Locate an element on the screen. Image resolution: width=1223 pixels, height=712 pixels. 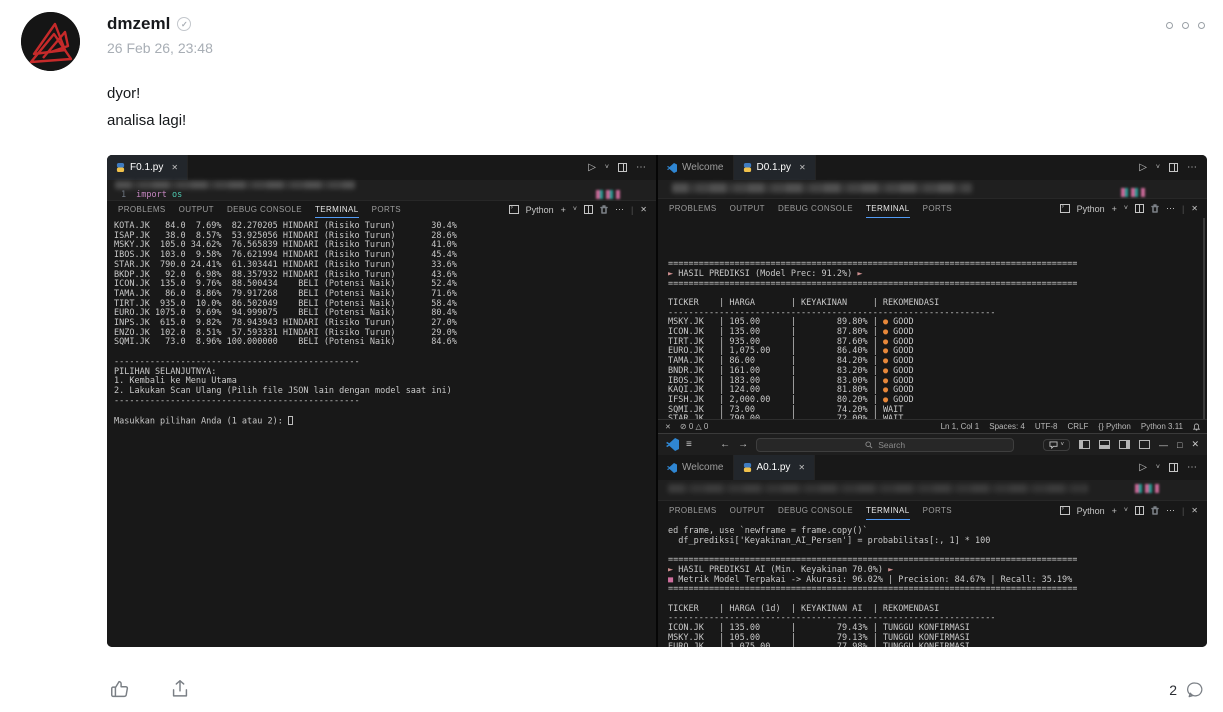
scrollbar is located at coordinates (1204, 318).